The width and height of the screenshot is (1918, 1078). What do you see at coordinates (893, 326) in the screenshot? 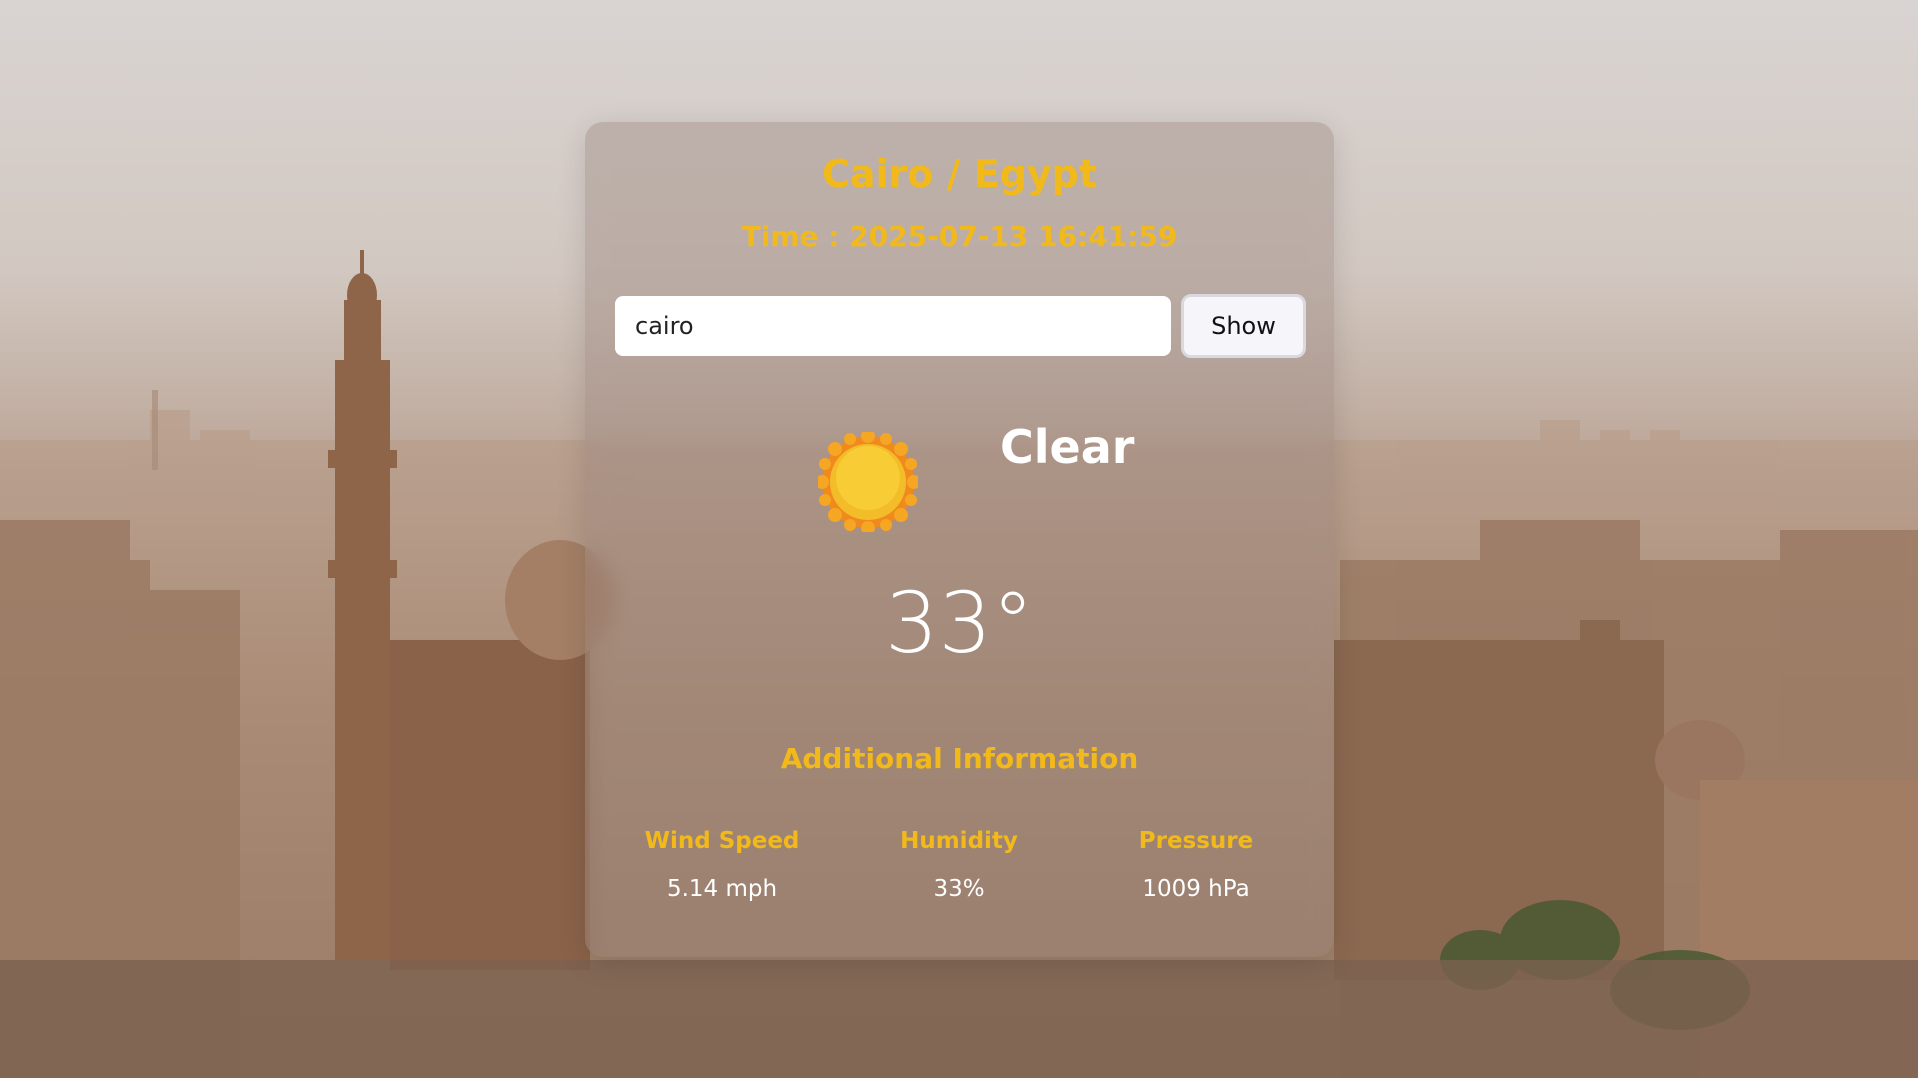
I see `city-search-input` at bounding box center [893, 326].